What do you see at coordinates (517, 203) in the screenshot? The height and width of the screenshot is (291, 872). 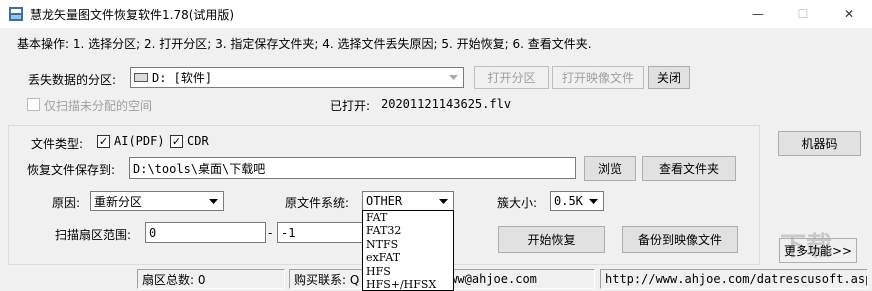 I see `cluster-size-label: 簇大小:` at bounding box center [517, 203].